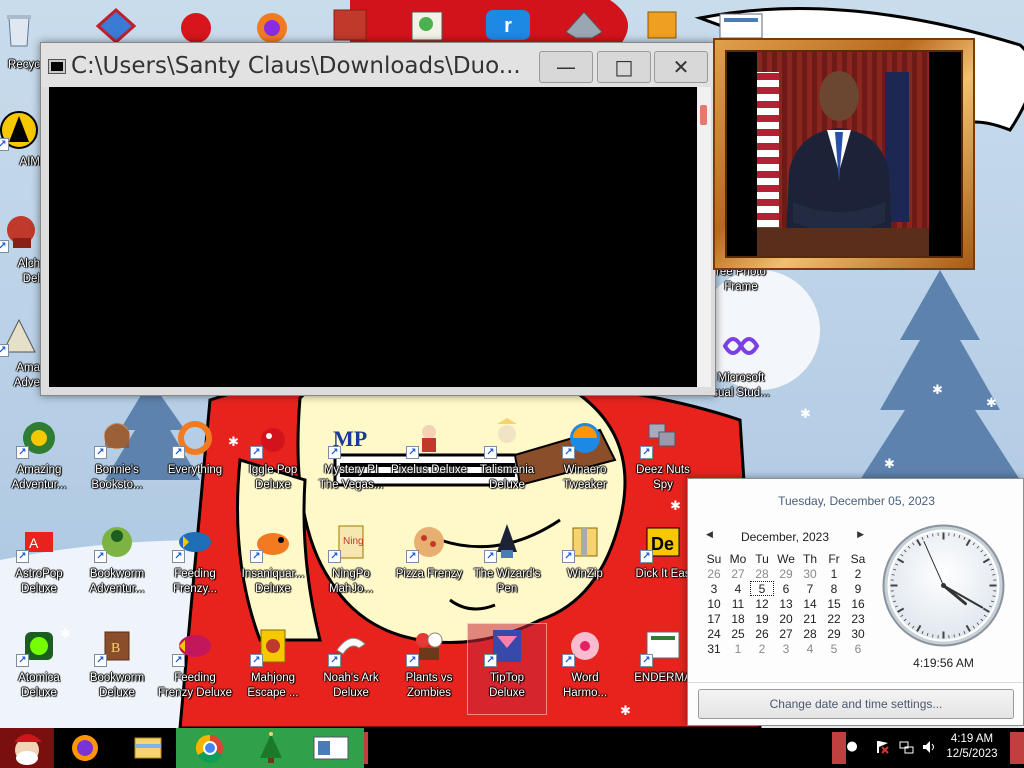 The image size is (1024, 768). What do you see at coordinates (585, 565) in the screenshot?
I see `desktop-icon: ↗ WinZip` at bounding box center [585, 565].